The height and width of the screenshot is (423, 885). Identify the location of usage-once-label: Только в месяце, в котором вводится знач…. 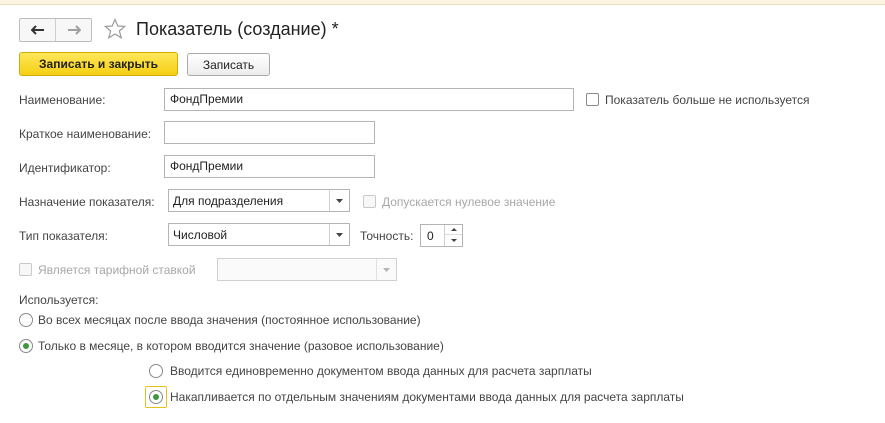
(241, 346).